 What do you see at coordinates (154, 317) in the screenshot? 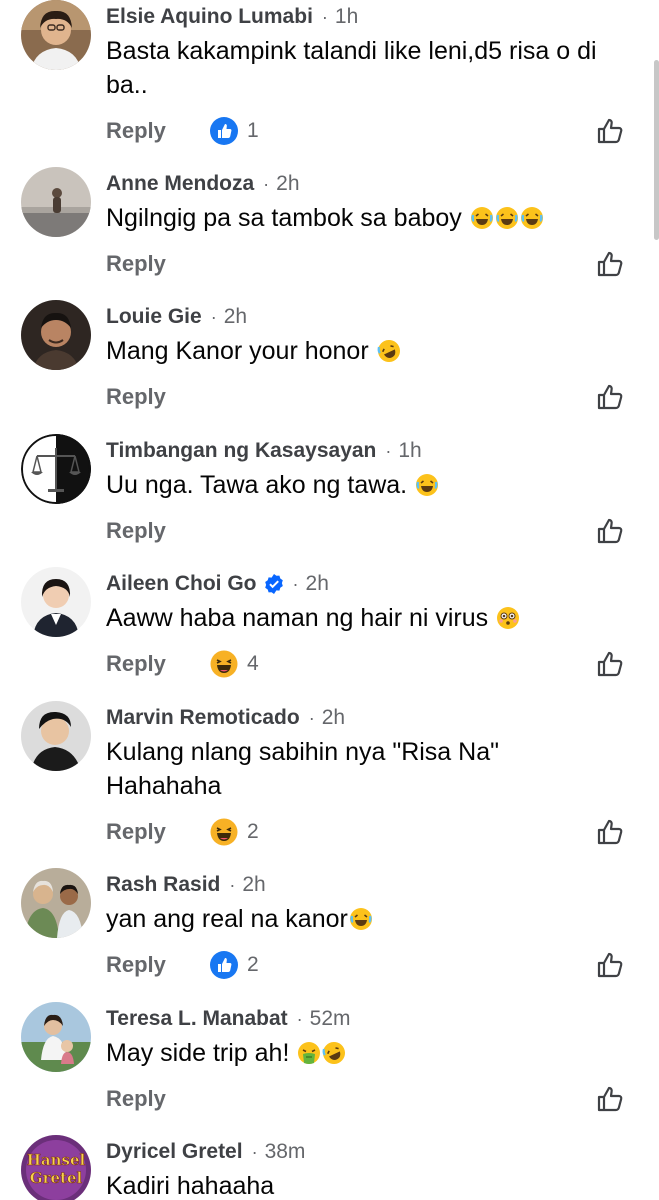
I see `comment-author: Louie Gie` at bounding box center [154, 317].